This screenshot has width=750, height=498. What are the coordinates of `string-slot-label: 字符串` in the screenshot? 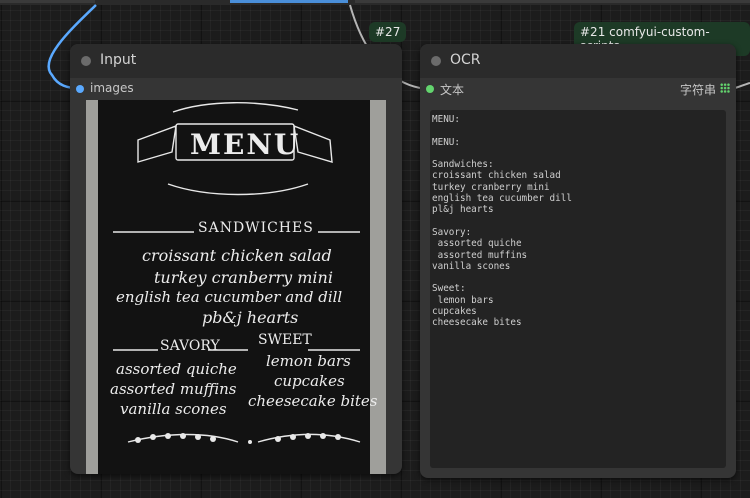 It's located at (697, 90).